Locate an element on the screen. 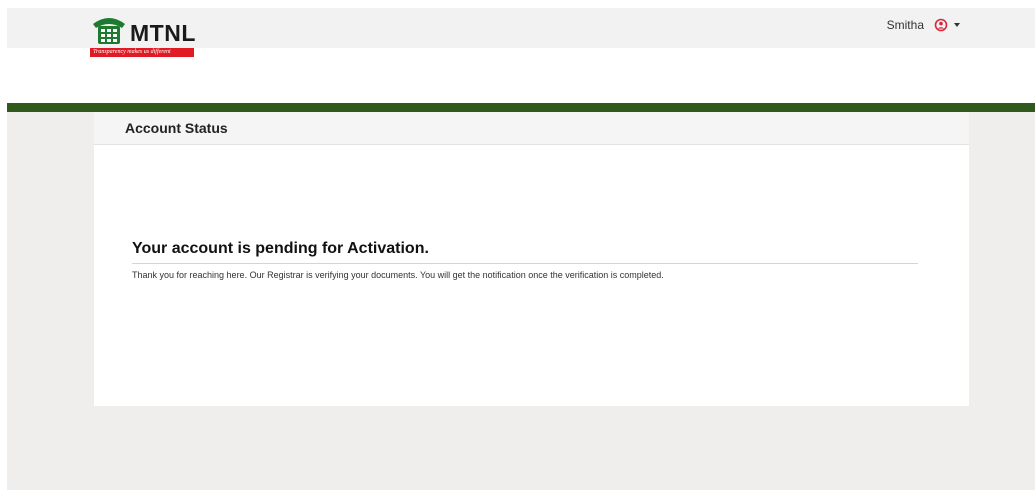 This screenshot has height=490, width=1035. brand-name: MTNL is located at coordinates (163, 33).